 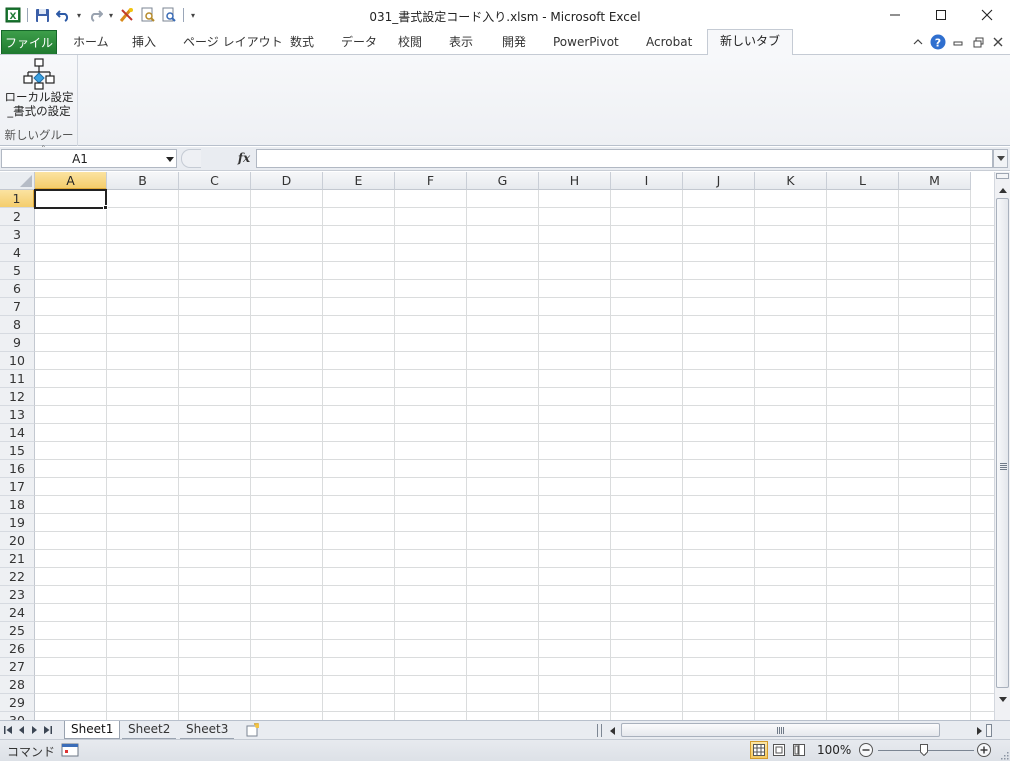 What do you see at coordinates (503, 181) in the screenshot?
I see `column-header: G` at bounding box center [503, 181].